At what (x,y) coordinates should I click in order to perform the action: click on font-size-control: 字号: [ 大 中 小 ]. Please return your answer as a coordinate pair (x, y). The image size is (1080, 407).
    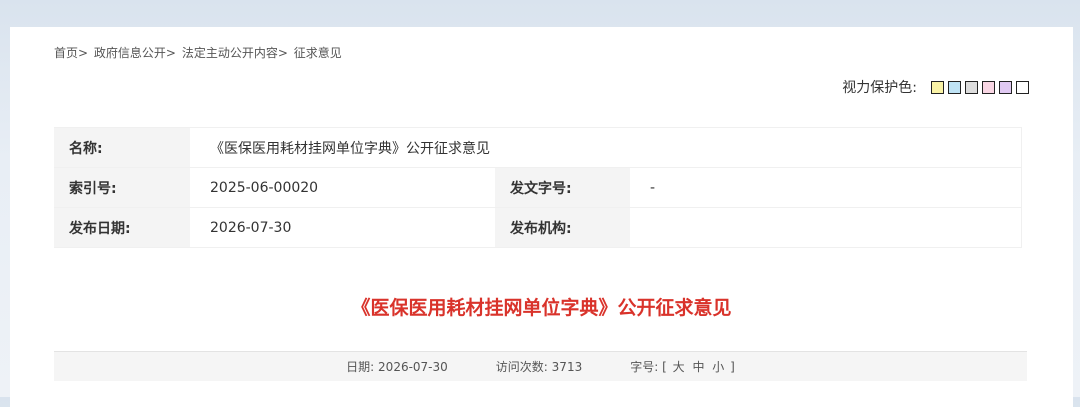
    Looking at the image, I should click on (682, 366).